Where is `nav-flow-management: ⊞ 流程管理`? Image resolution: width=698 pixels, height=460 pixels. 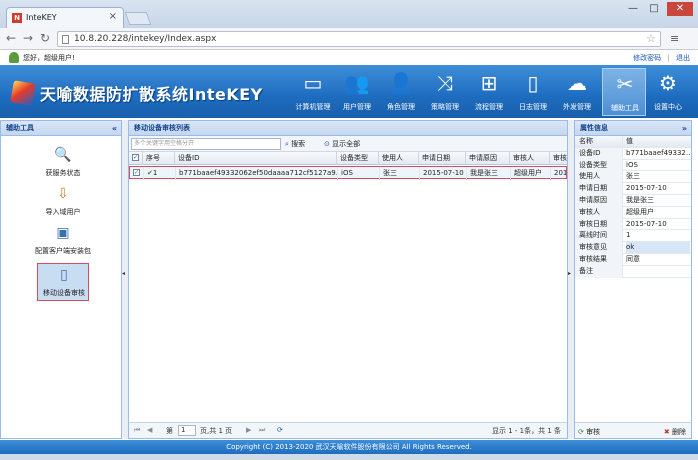
nav-flow-management: ⊞ 流程管理 is located at coordinates (489, 92).